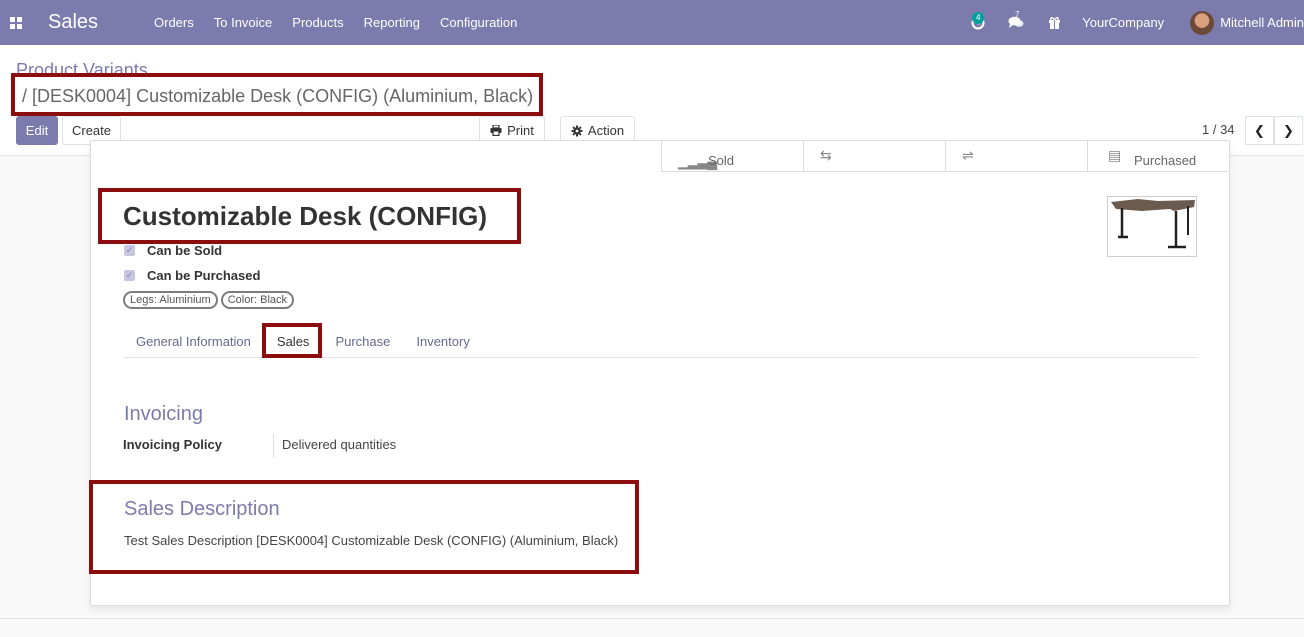 This screenshot has width=1304, height=637. What do you see at coordinates (1016, 22) in the screenshot?
I see `messaging-menu: 7` at bounding box center [1016, 22].